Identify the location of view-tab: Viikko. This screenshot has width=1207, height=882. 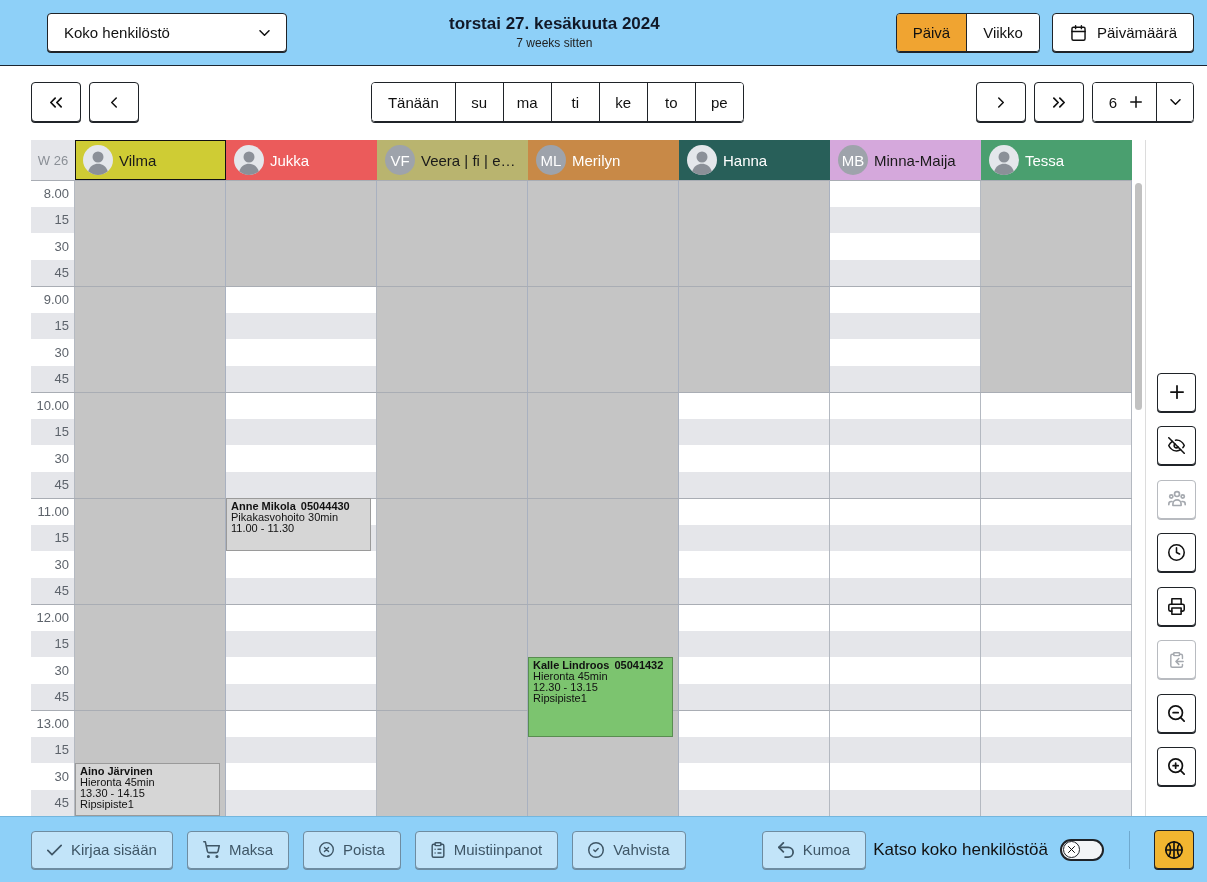
(1002, 32).